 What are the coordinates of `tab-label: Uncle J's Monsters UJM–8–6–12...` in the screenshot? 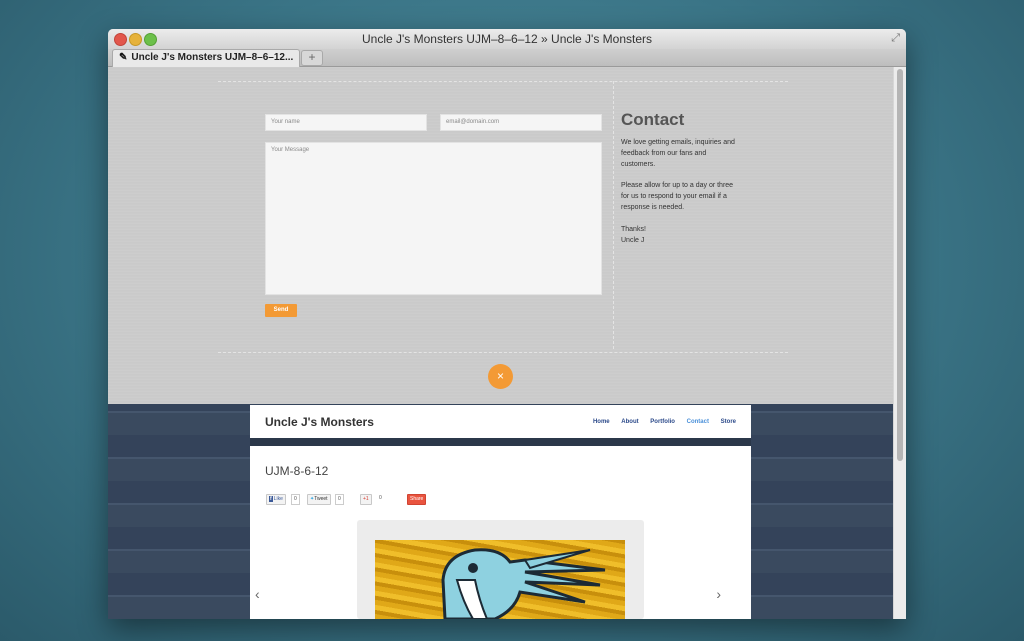 It's located at (212, 57).